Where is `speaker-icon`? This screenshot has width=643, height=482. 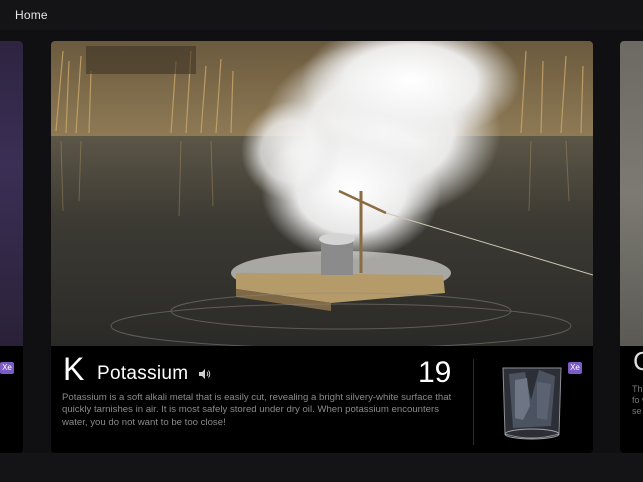 speaker-icon is located at coordinates (205, 374).